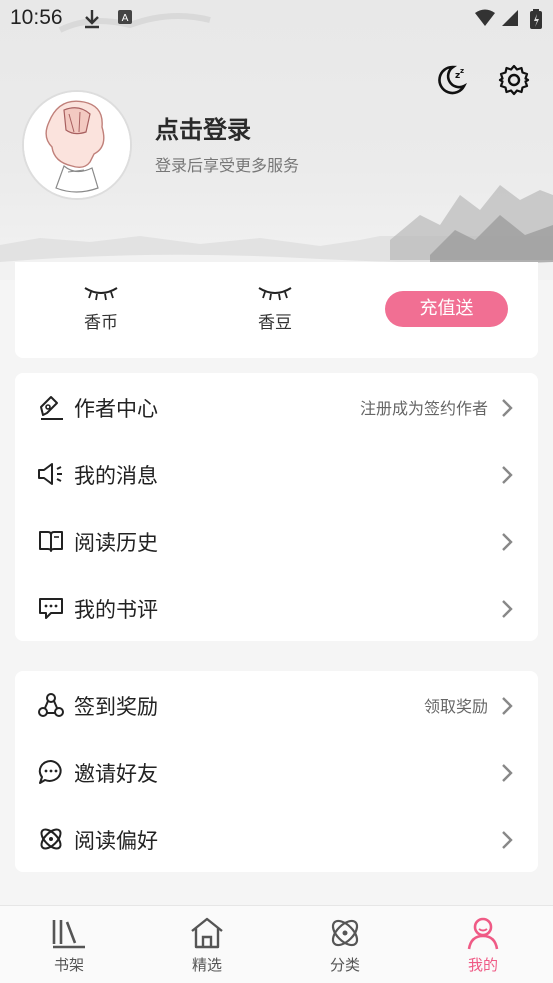 The width and height of the screenshot is (553, 983). Describe the element at coordinates (116, 610) in the screenshot. I see `menu-label: 我的书评` at that location.